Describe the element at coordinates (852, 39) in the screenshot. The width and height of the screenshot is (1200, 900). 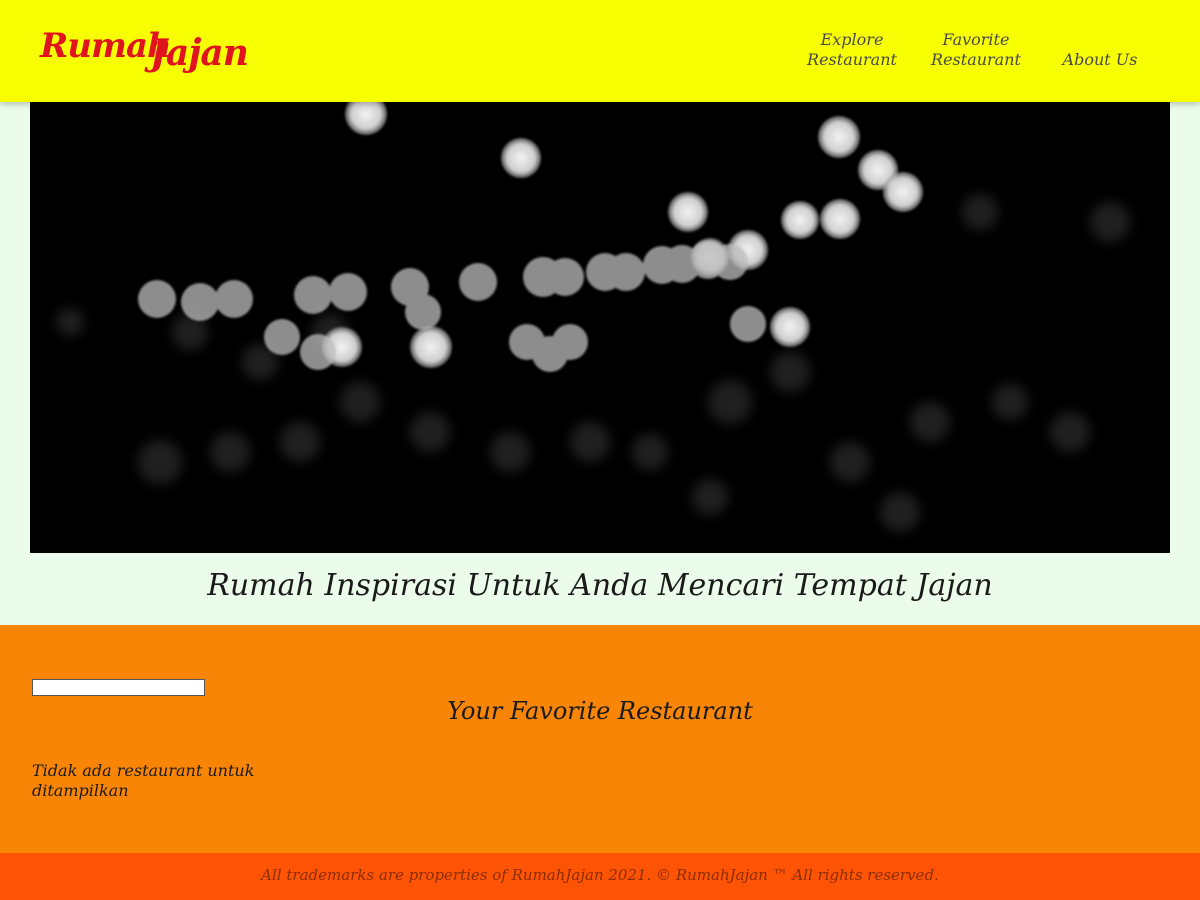
I see `nav-explore-line1: Explore` at that location.